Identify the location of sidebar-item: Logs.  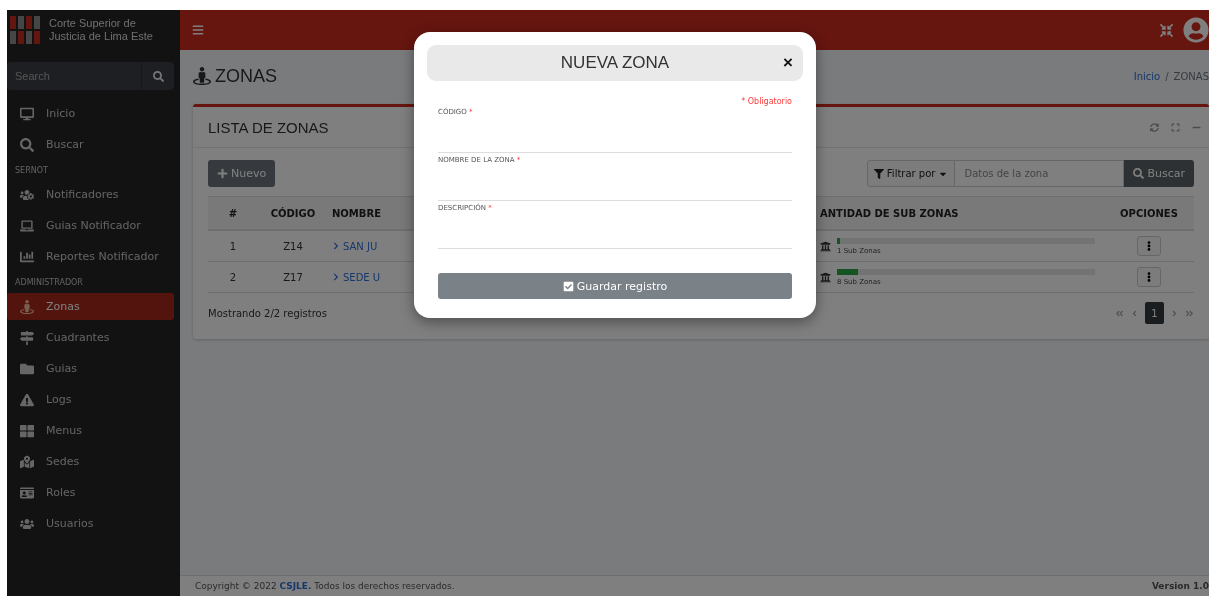
(90, 399).